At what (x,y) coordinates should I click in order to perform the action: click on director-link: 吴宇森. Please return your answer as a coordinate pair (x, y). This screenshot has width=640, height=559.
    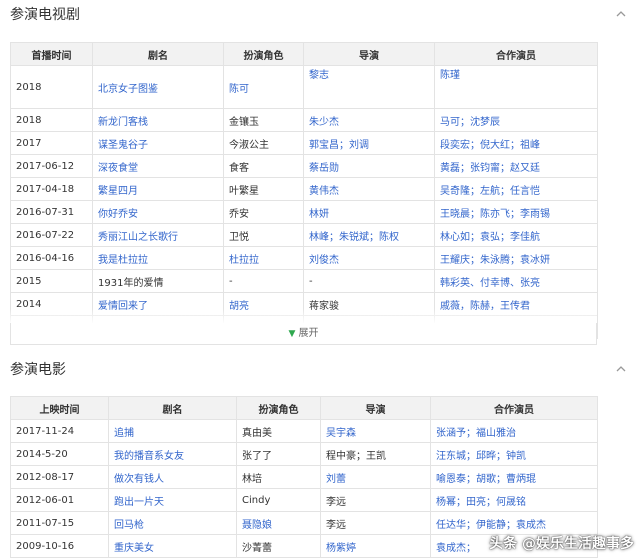
    Looking at the image, I should click on (341, 433).